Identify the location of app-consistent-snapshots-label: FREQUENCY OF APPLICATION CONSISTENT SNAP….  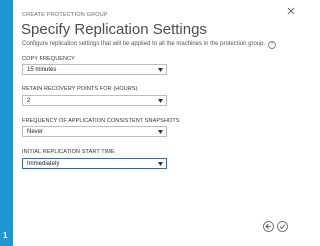
(101, 121).